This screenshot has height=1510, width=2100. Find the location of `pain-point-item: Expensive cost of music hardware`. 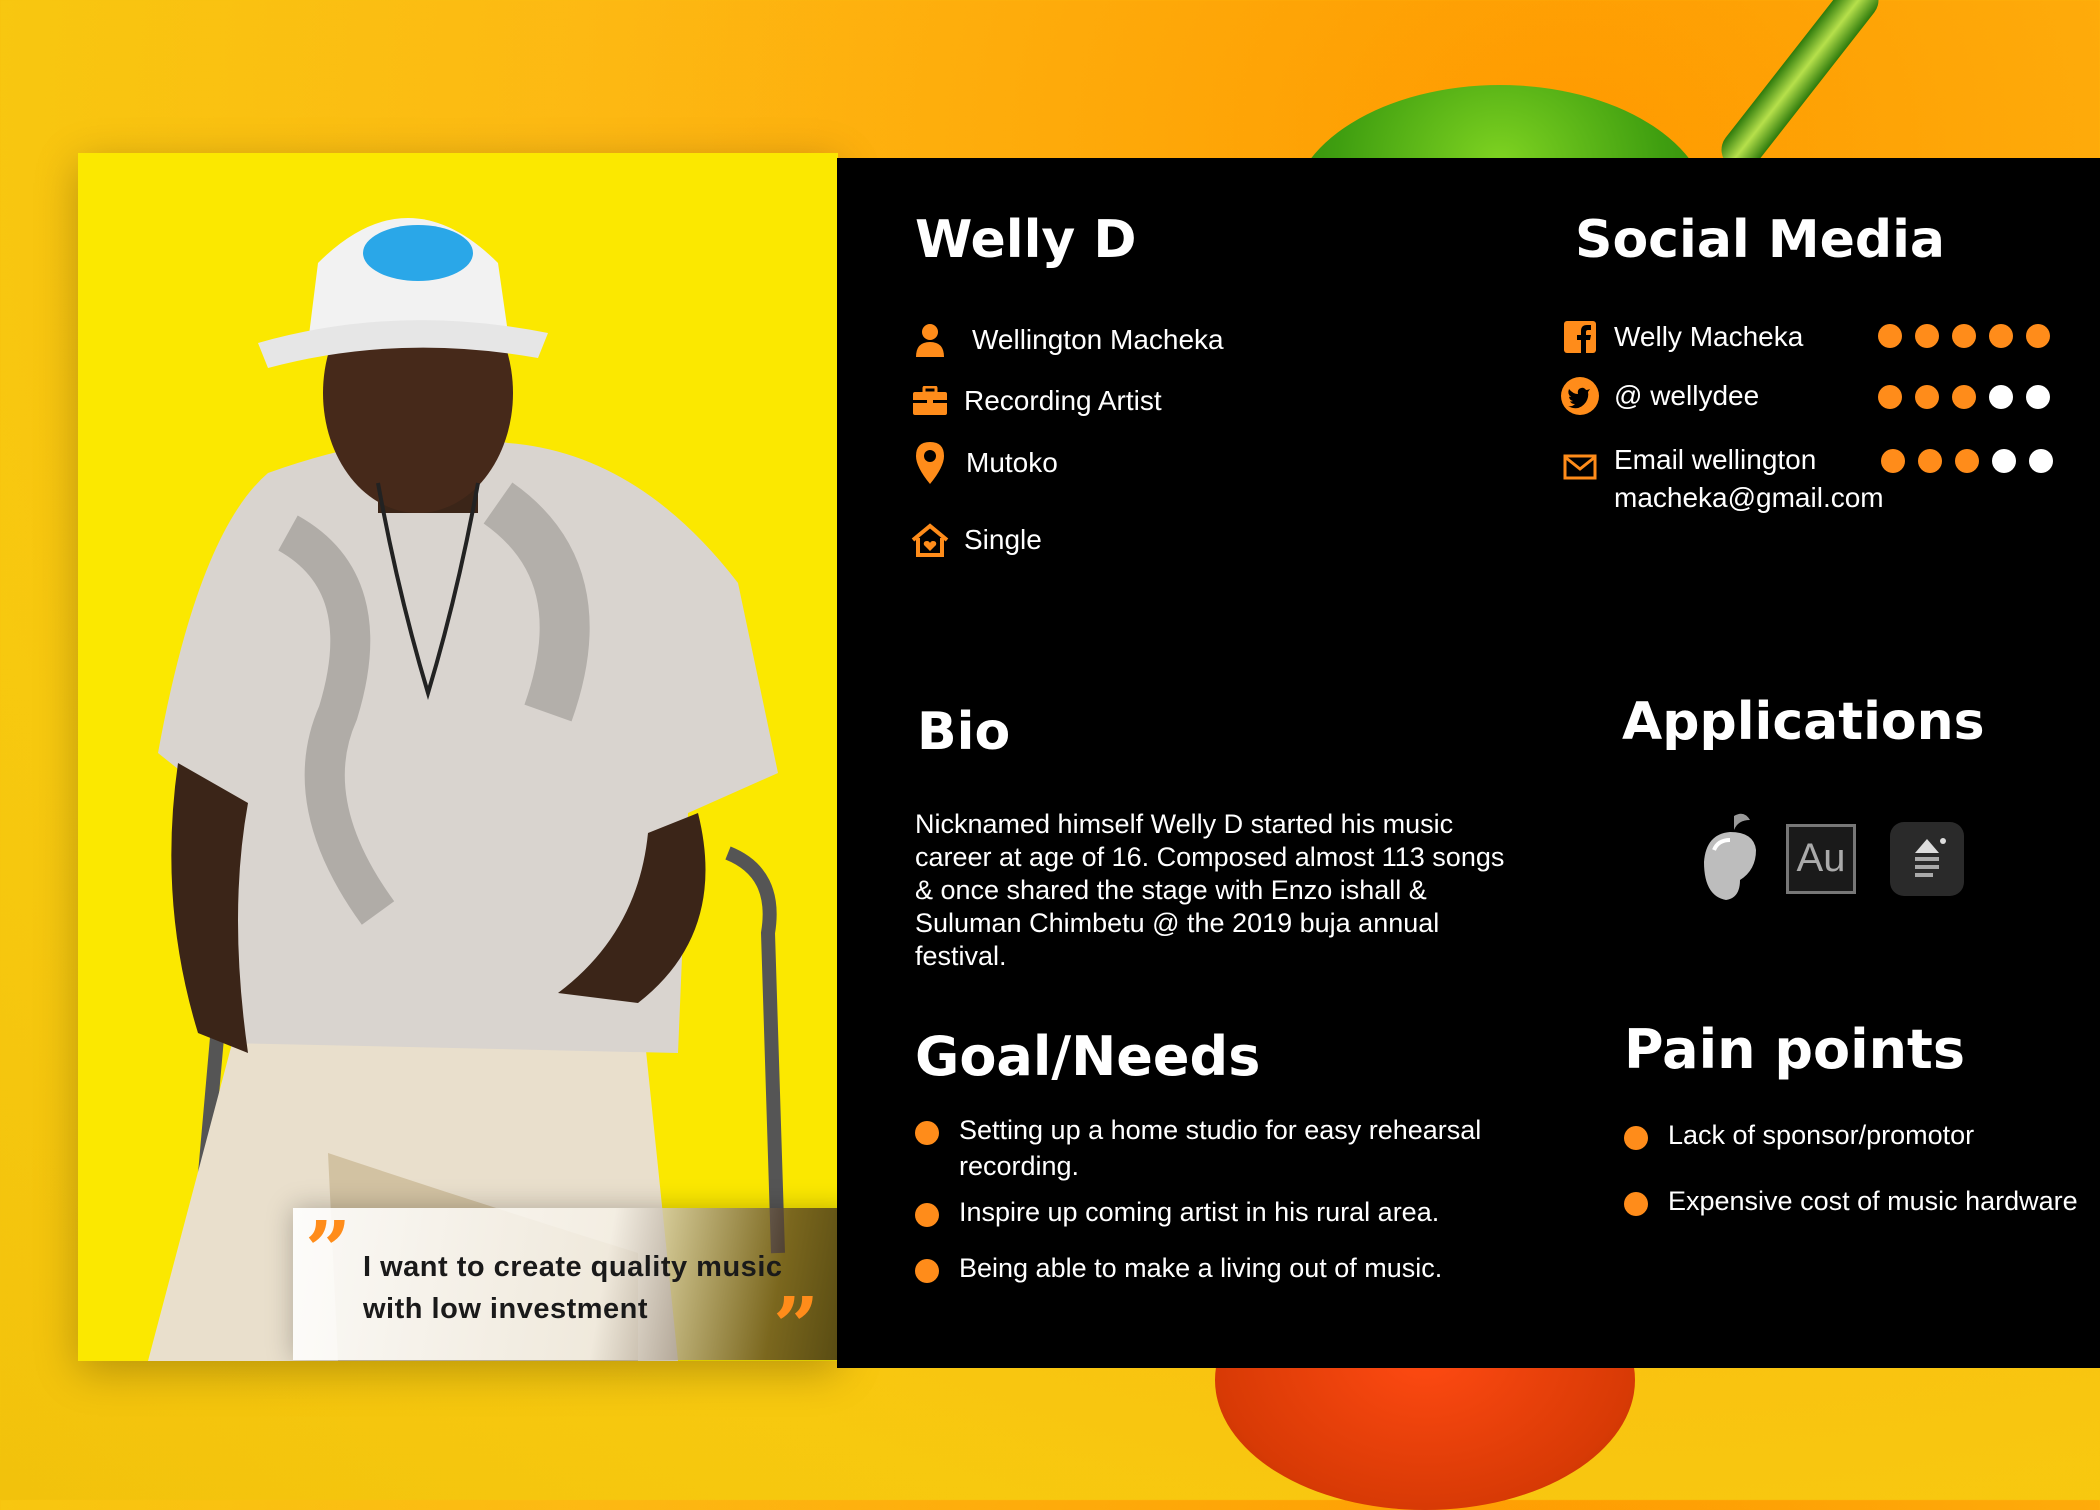

pain-point-item: Expensive cost of music hardware is located at coordinates (1859, 1201).